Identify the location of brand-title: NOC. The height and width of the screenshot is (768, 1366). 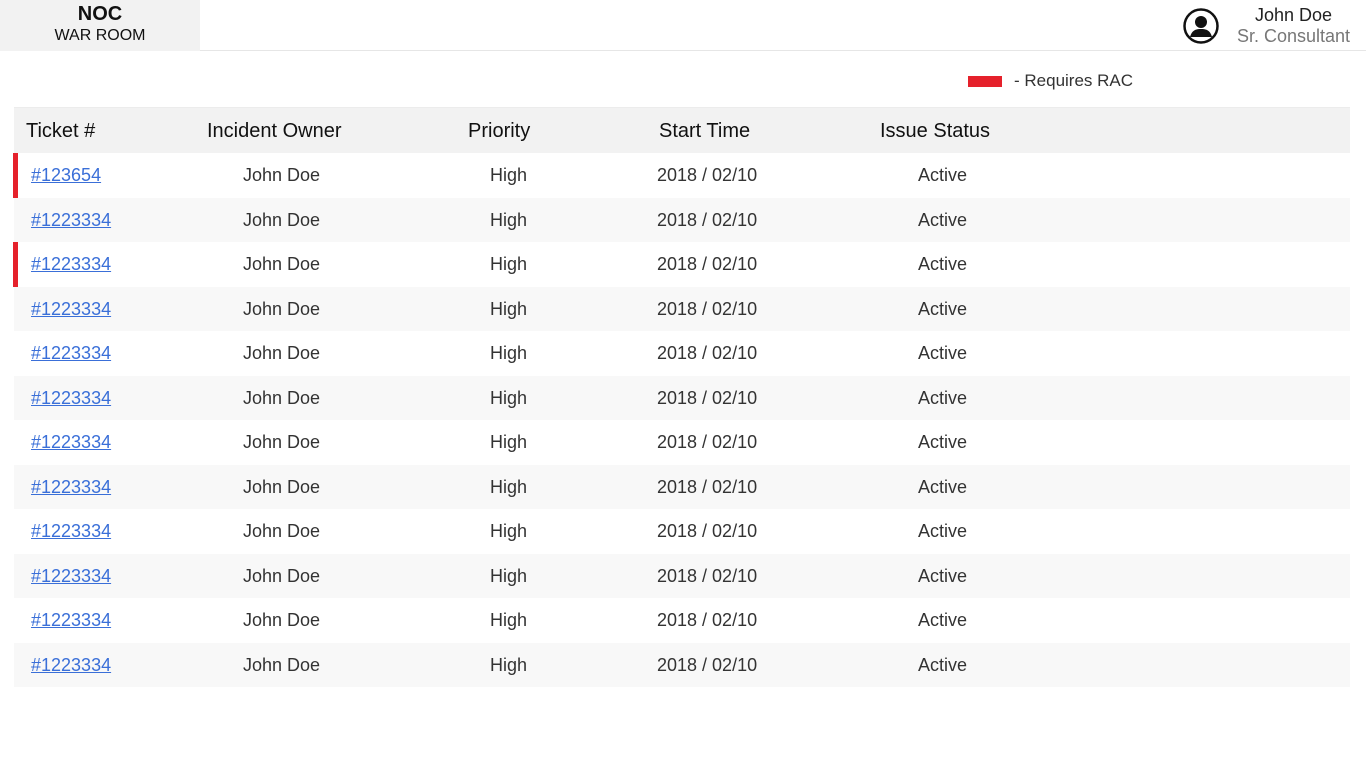
(100, 14).